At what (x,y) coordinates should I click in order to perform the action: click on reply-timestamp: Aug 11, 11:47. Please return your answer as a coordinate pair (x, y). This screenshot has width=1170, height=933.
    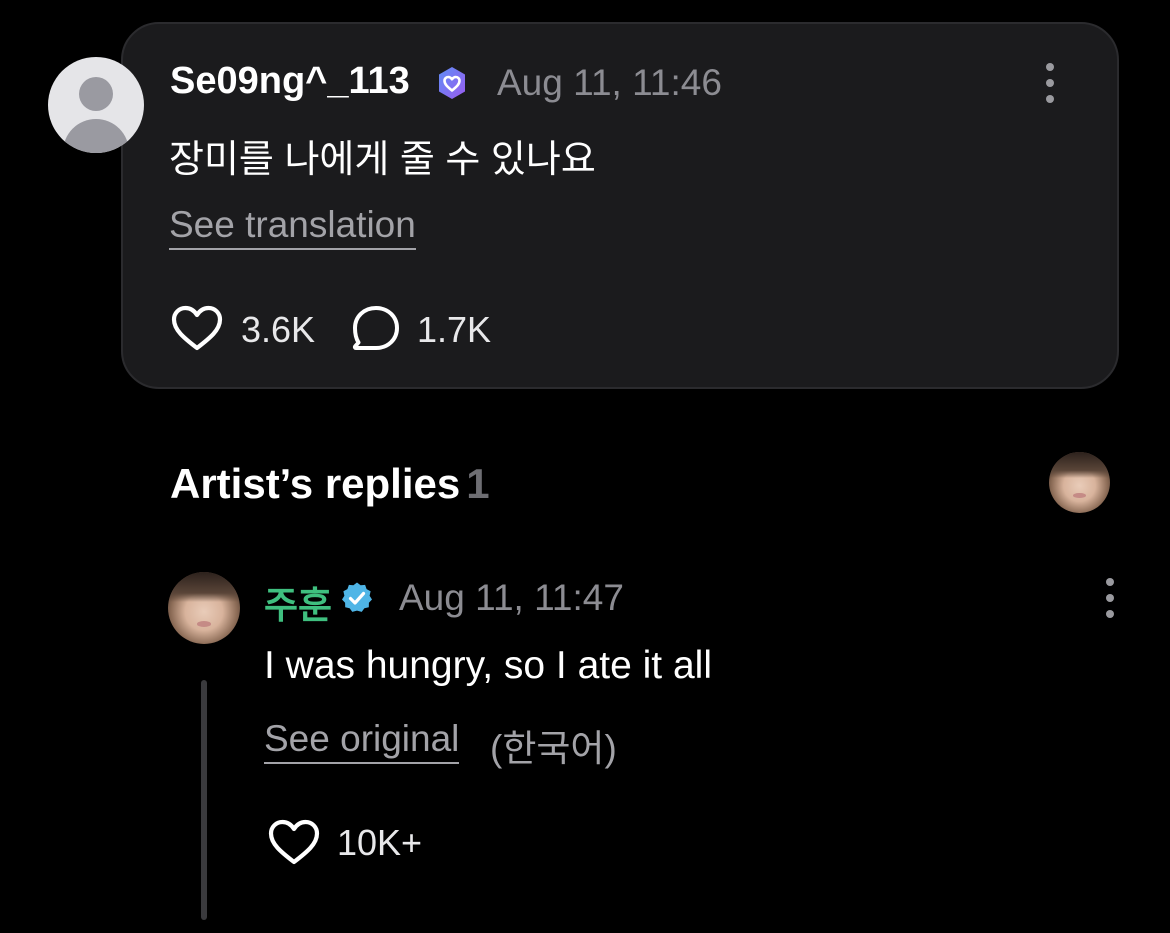
    Looking at the image, I should click on (511, 597).